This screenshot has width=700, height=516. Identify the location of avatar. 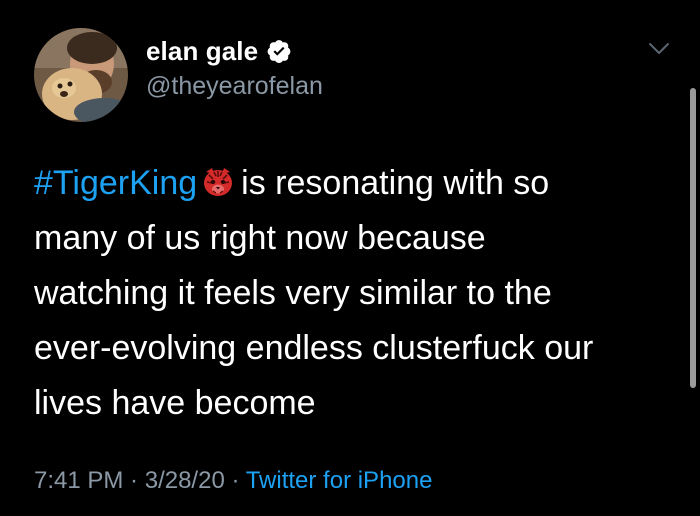
(81, 75).